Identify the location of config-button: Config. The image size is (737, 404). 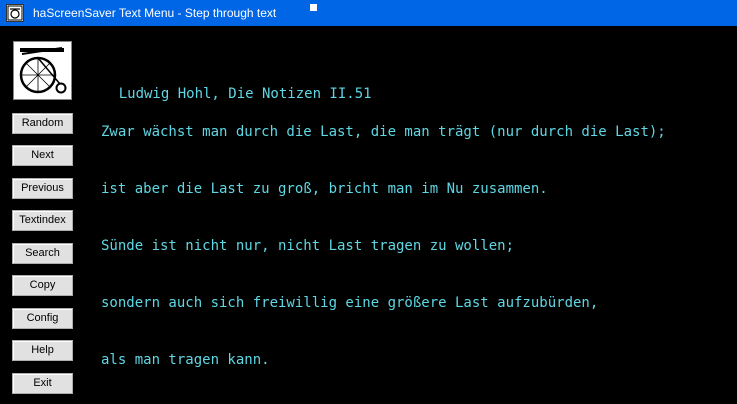
(42, 318).